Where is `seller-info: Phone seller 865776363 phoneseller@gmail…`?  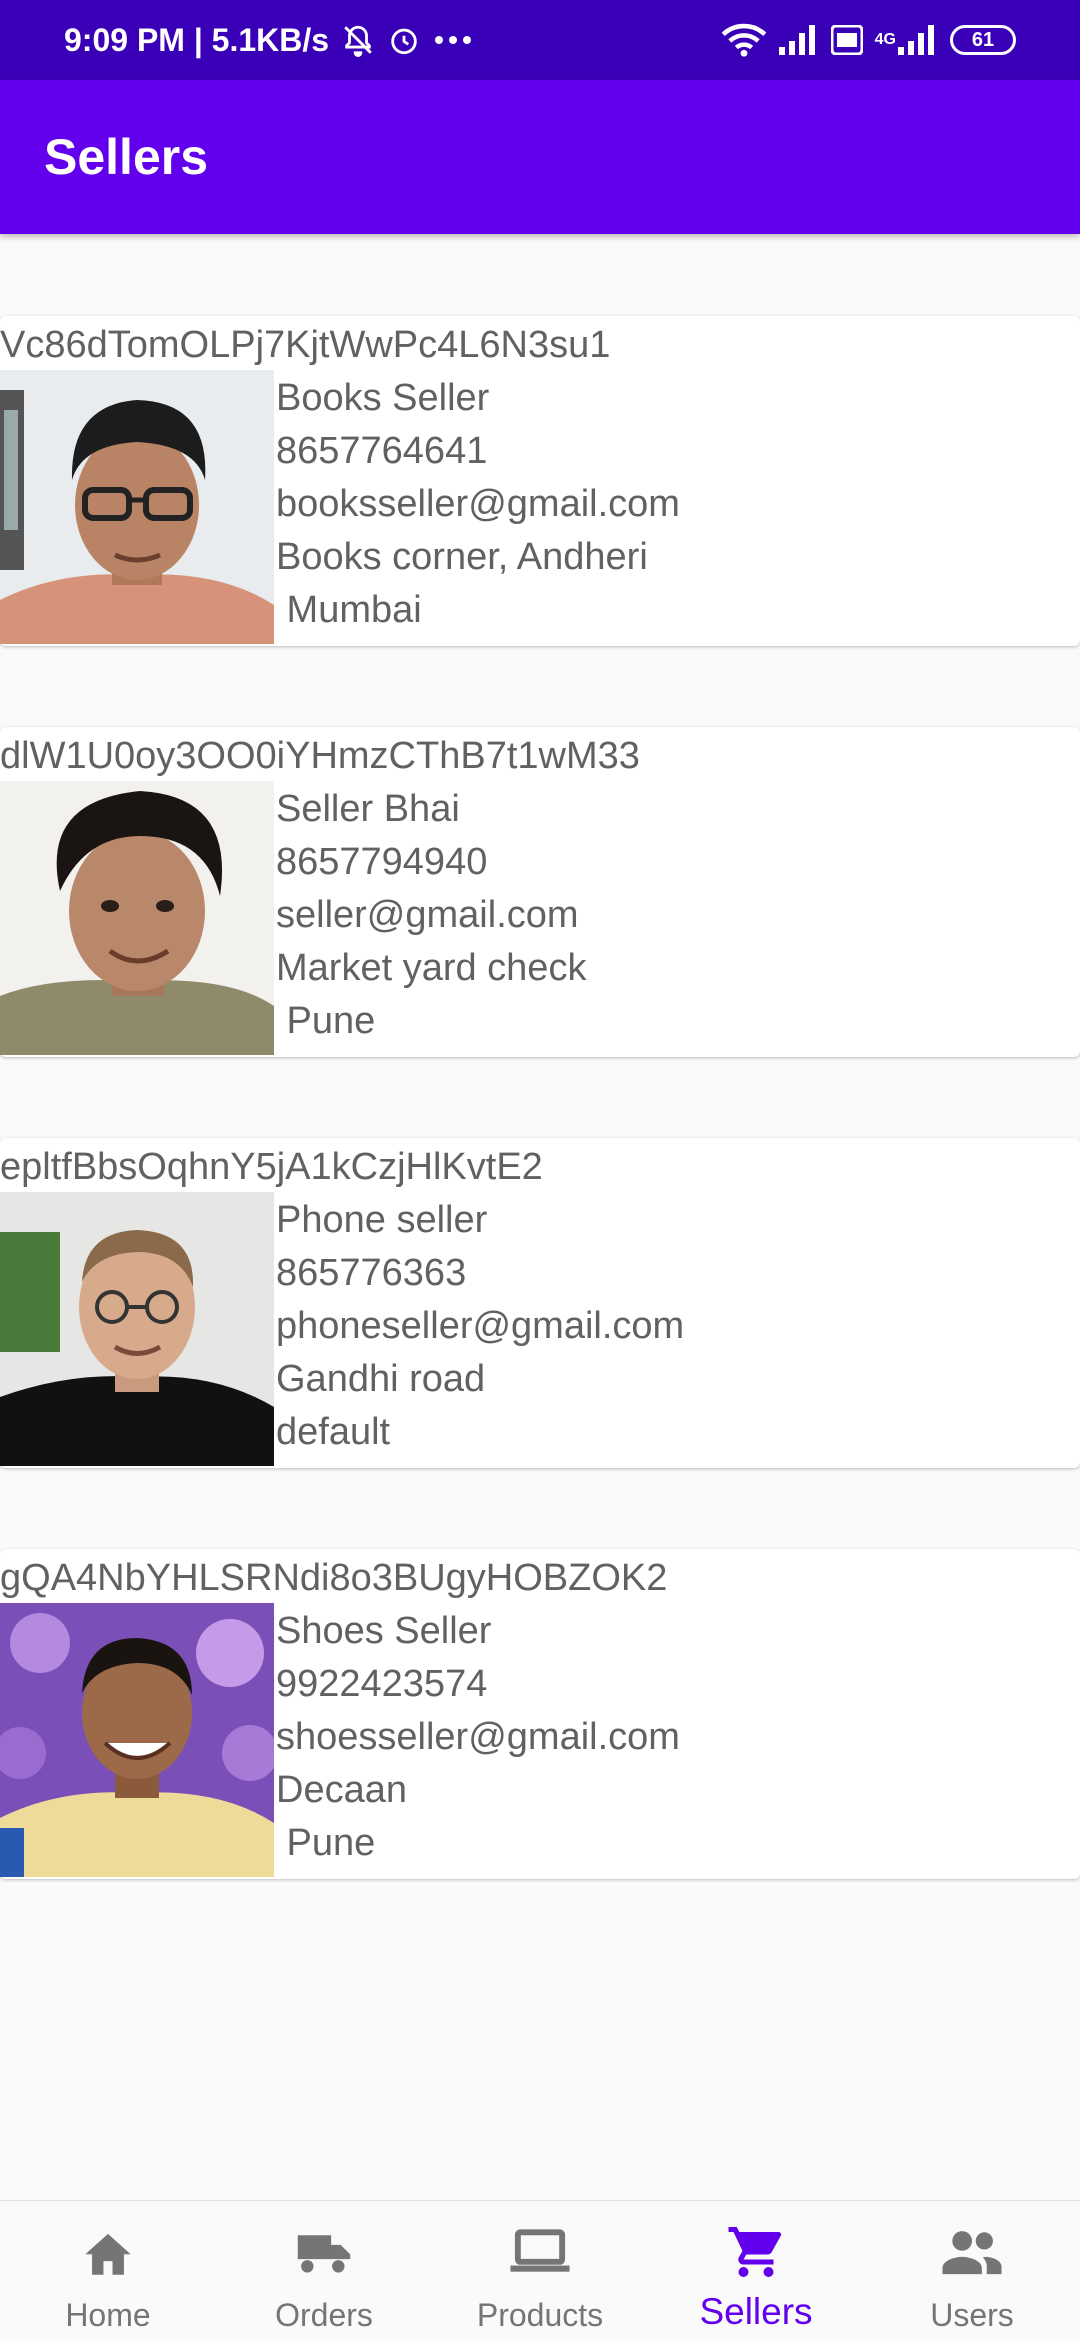
seller-info: Phone seller 865776363 phoneseller@gmail… is located at coordinates (480, 1326).